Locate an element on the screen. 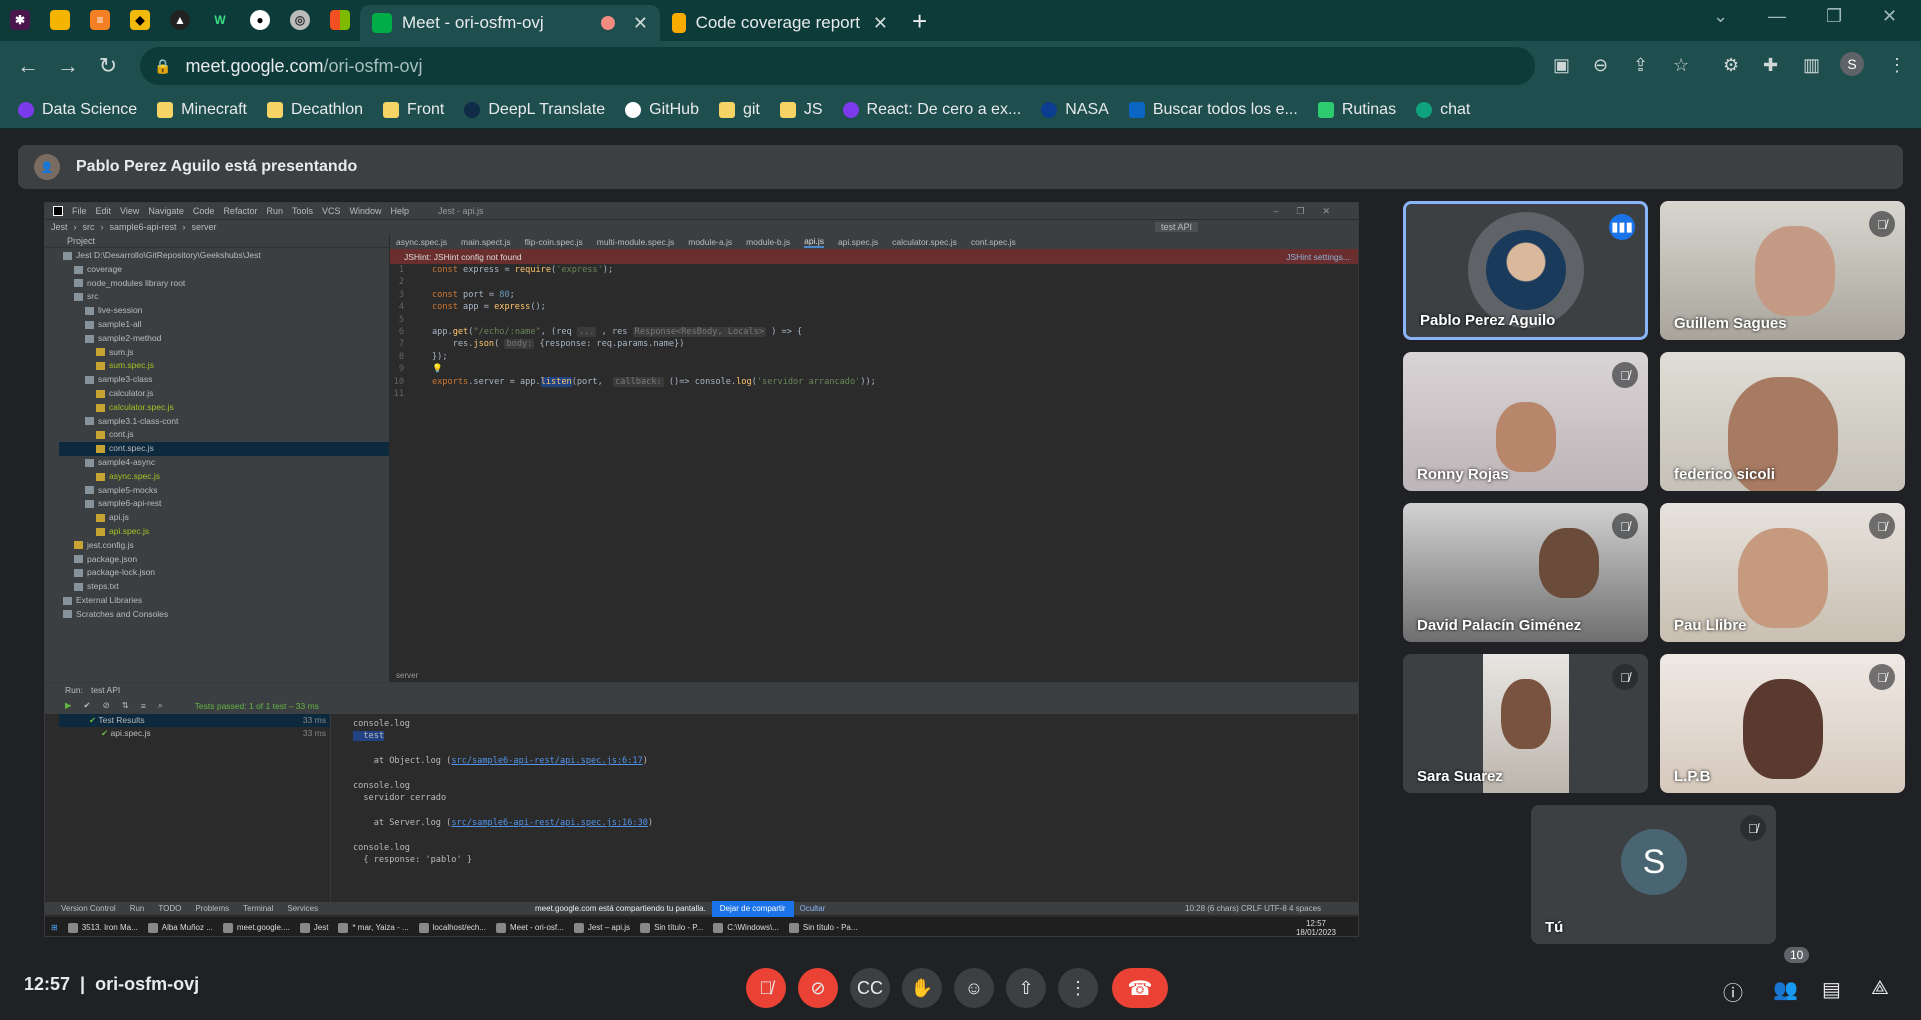 The image size is (1921, 1020). tree-item: sample5-mocks is located at coordinates (224, 491).